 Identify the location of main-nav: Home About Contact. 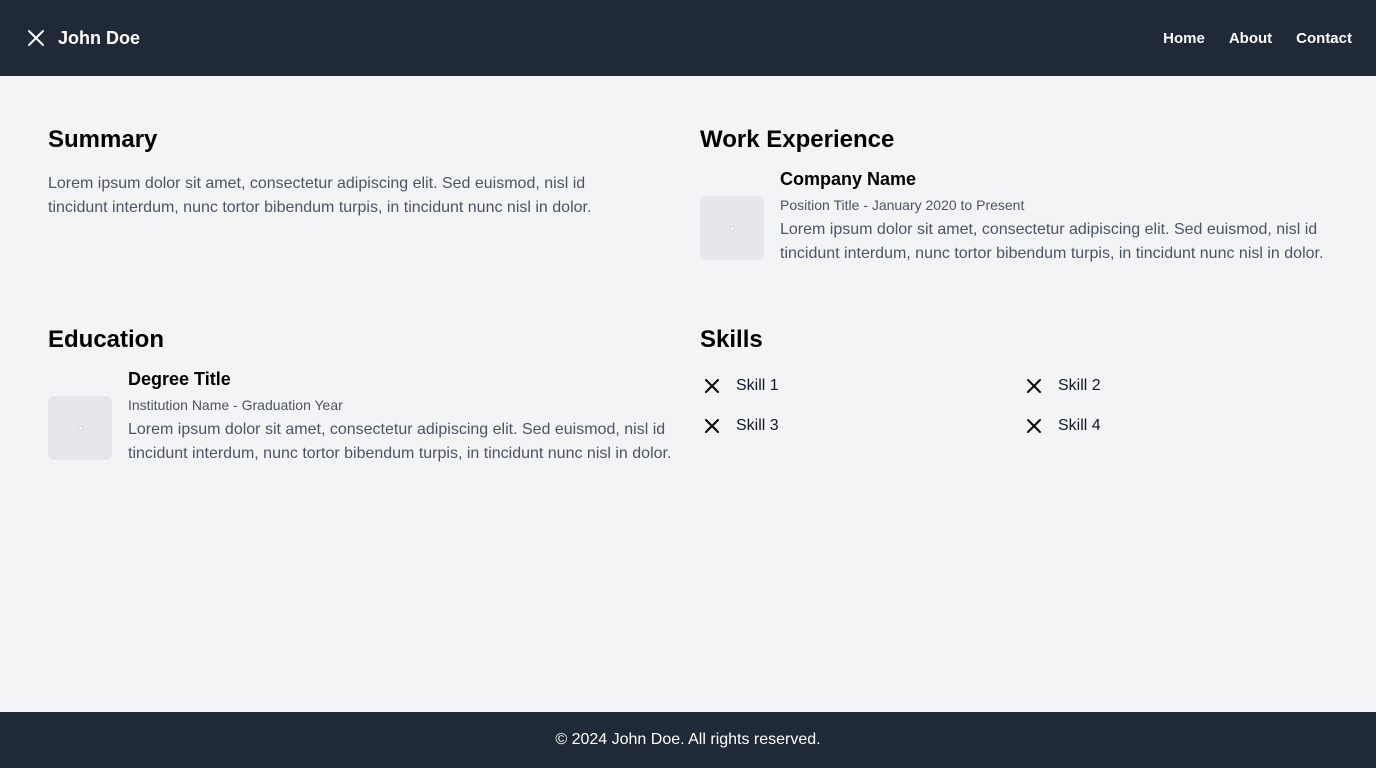
(1257, 38).